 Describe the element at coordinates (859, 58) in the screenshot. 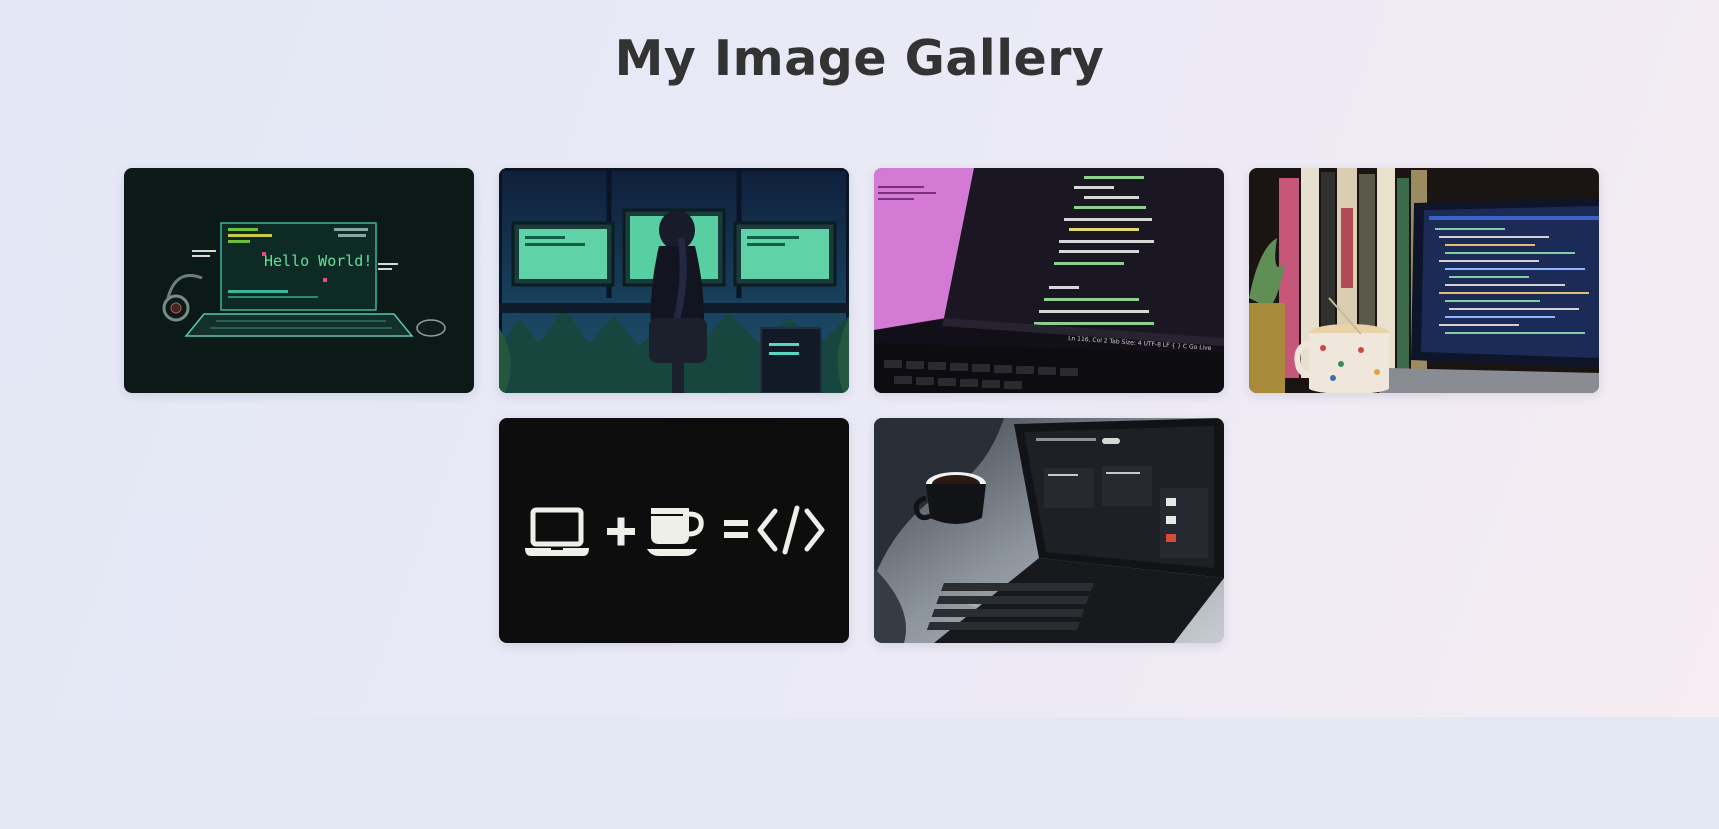

I see `page-title: My Image Gallery` at that location.